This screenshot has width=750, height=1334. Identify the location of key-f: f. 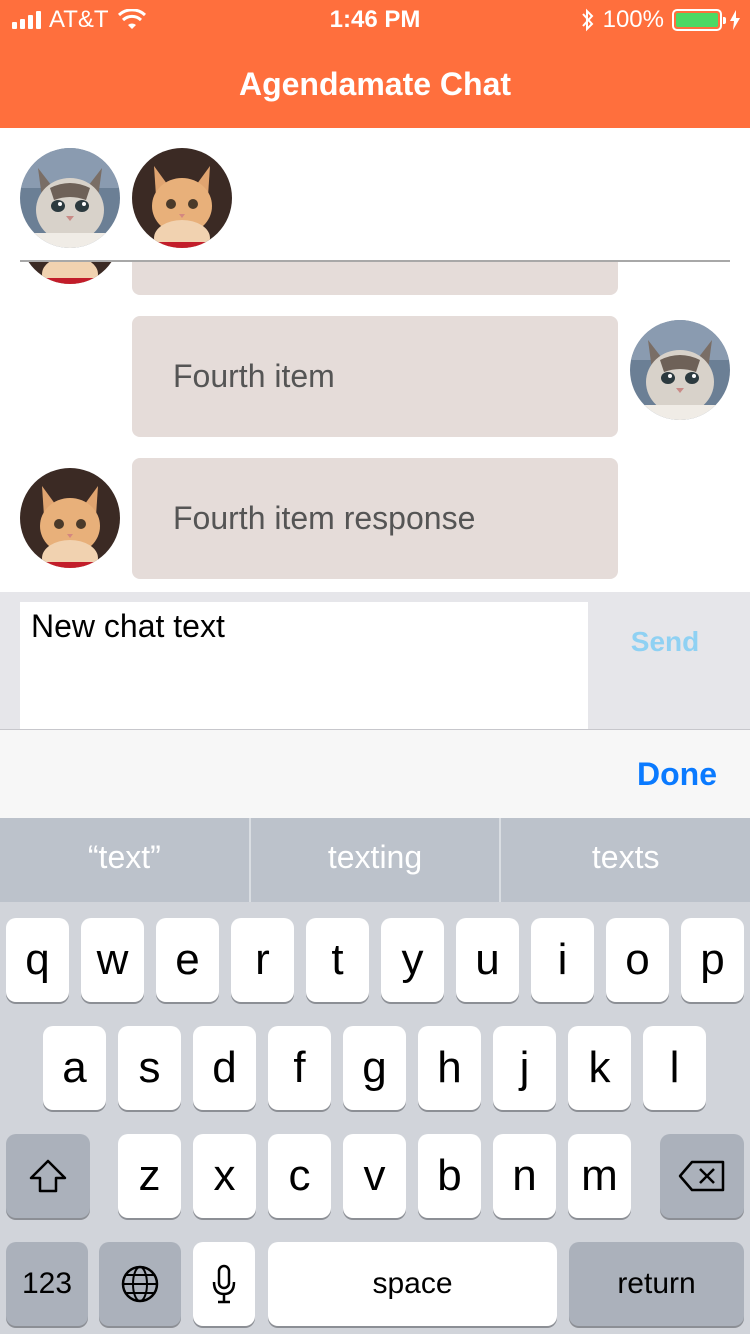
(299, 1068).